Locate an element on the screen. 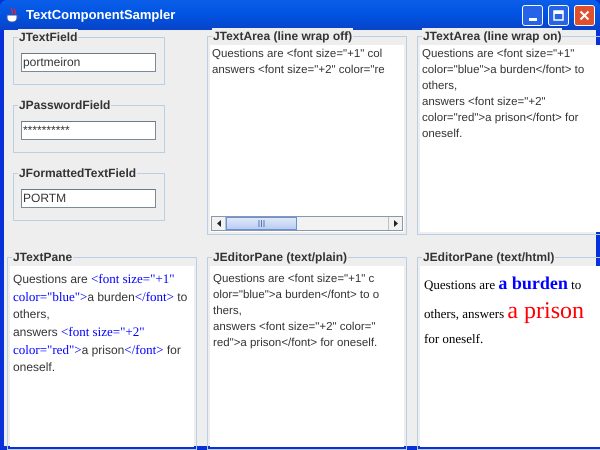  text-line: others, answers a prison is located at coordinates (504, 311).